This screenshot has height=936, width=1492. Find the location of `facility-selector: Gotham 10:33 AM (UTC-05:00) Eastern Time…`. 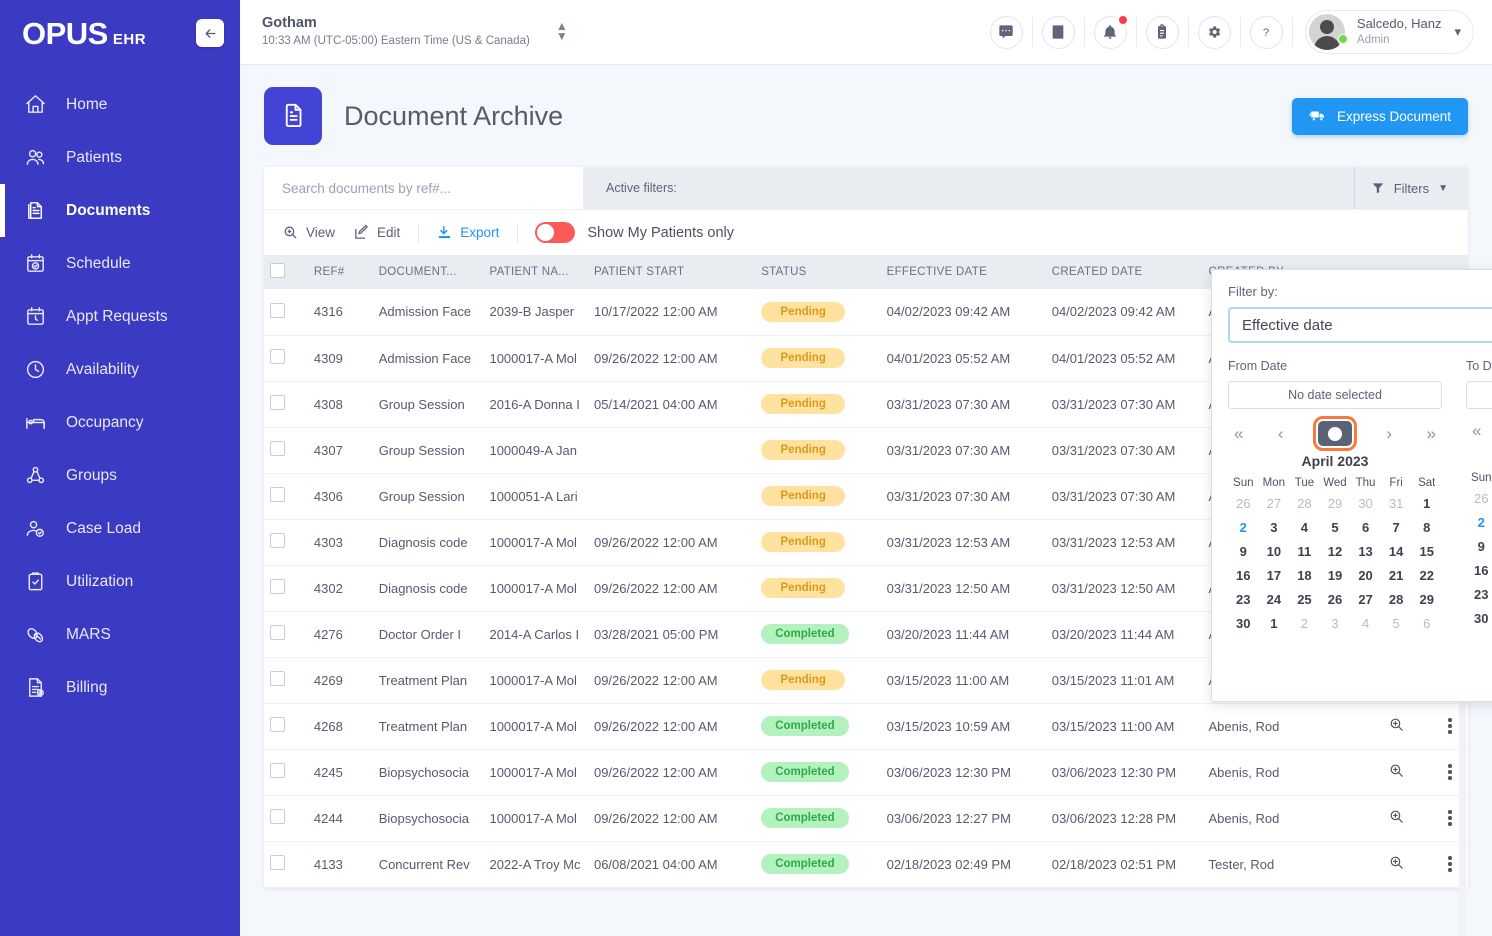

facility-selector: Gotham 10:33 AM (UTC-05:00) Eastern Time… is located at coordinates (415, 31).